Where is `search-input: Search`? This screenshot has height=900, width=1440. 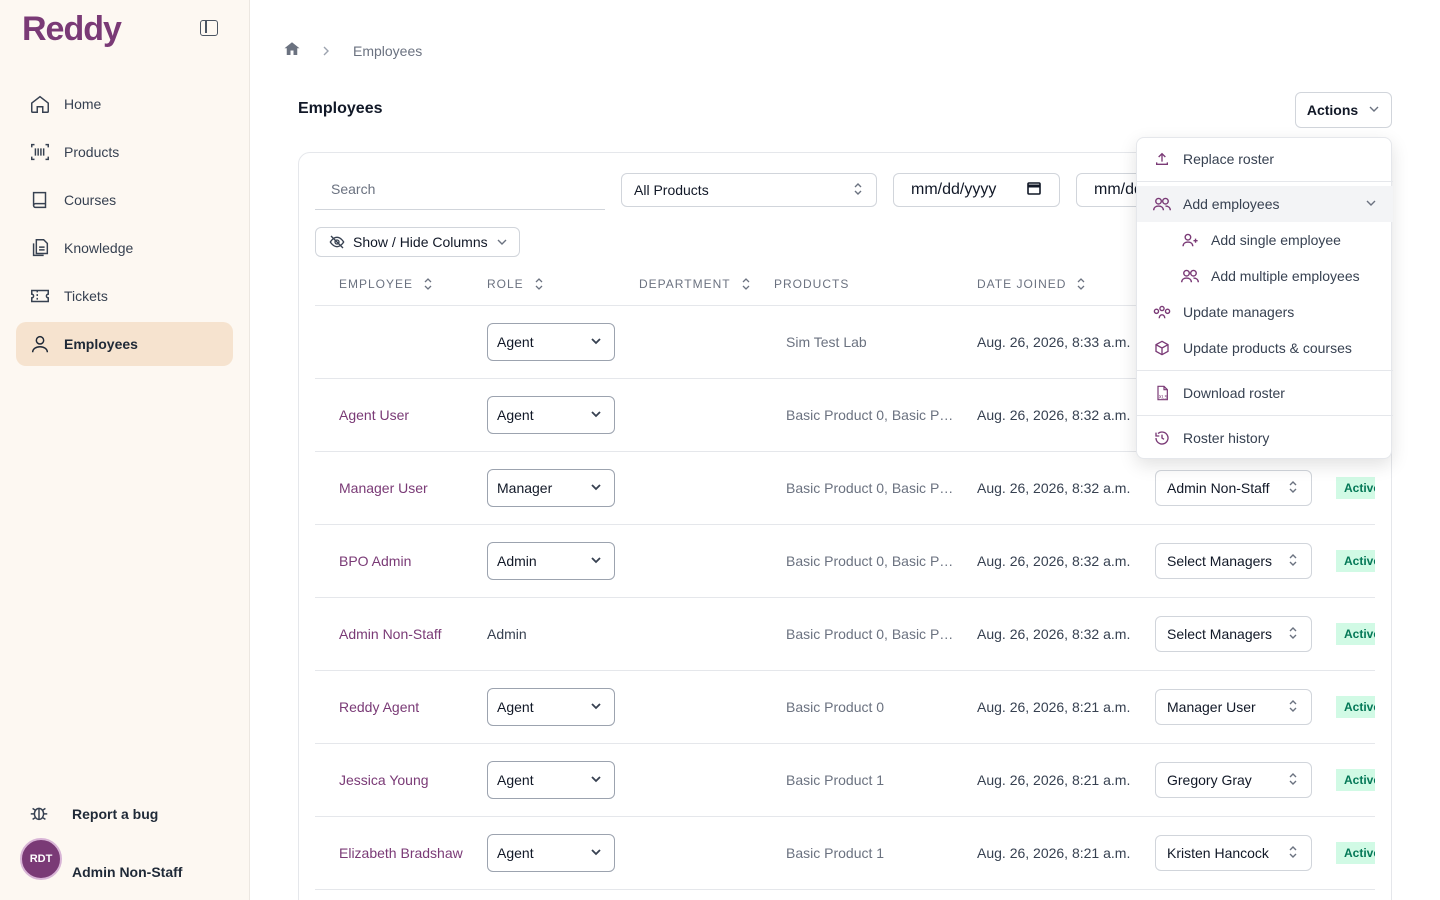 search-input: Search is located at coordinates (460, 190).